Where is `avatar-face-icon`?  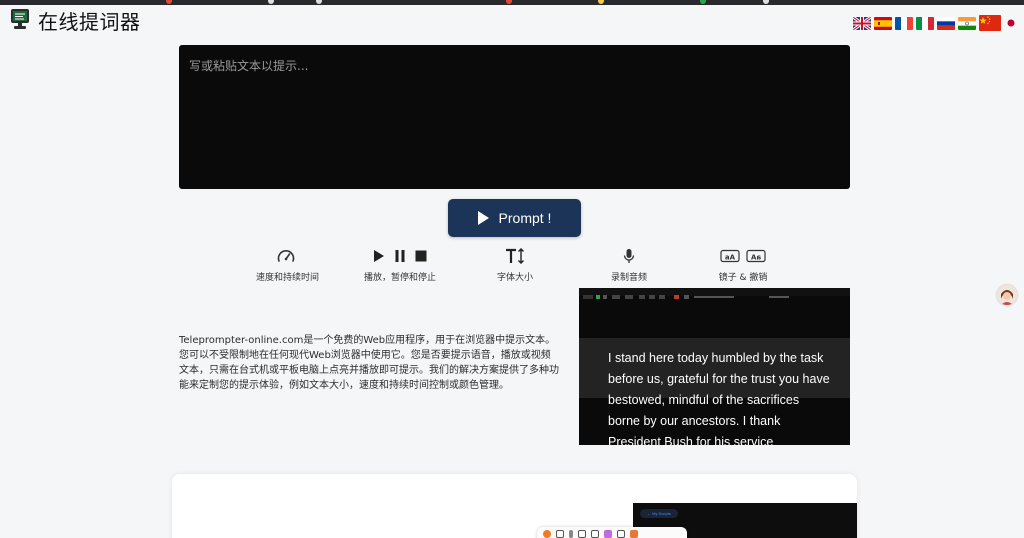
avatar-face-icon is located at coordinates (1007, 295).